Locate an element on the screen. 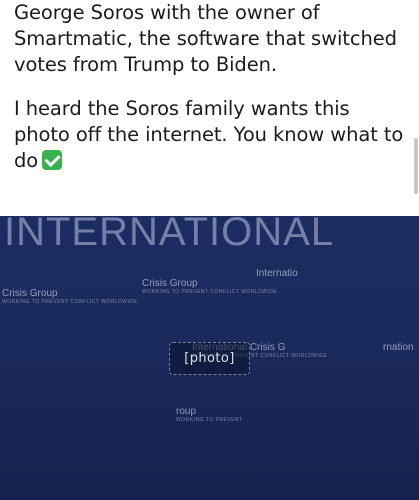 This screenshot has height=500, width=419. scrollbar is located at coordinates (416, 166).